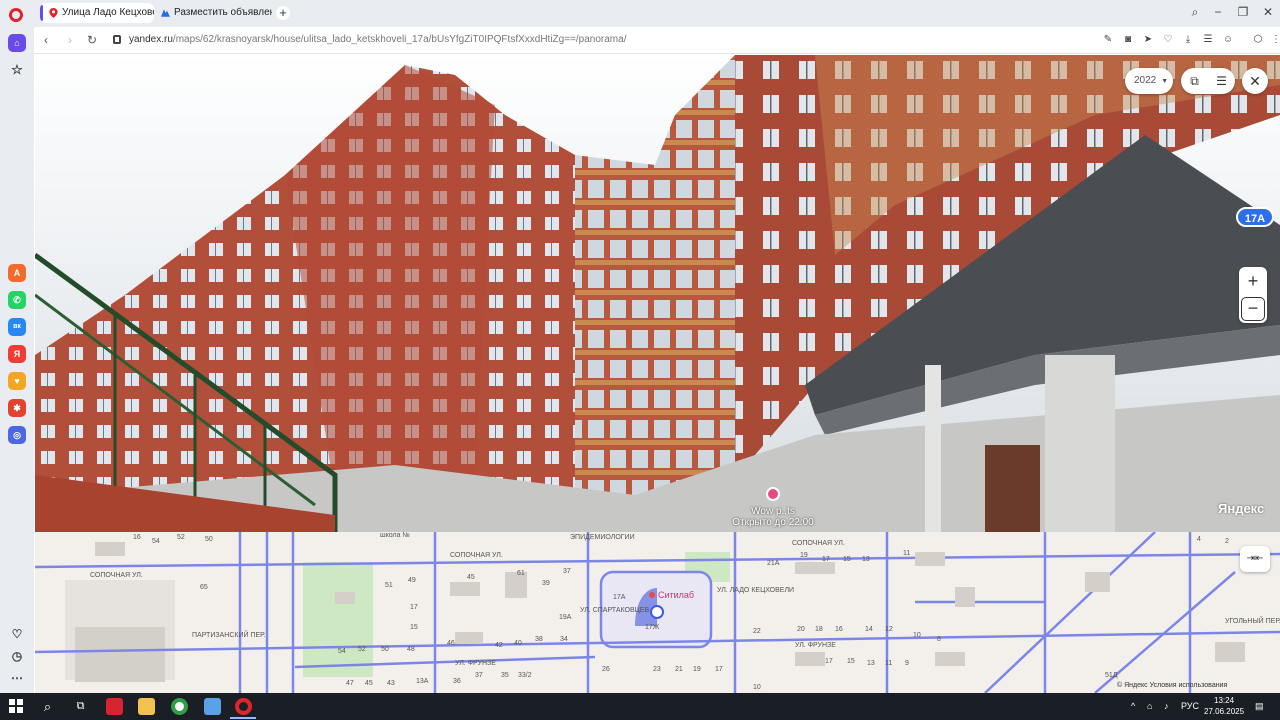 The width and height of the screenshot is (1280, 720). I want to click on disk-icon: ◎, so click(17, 435).